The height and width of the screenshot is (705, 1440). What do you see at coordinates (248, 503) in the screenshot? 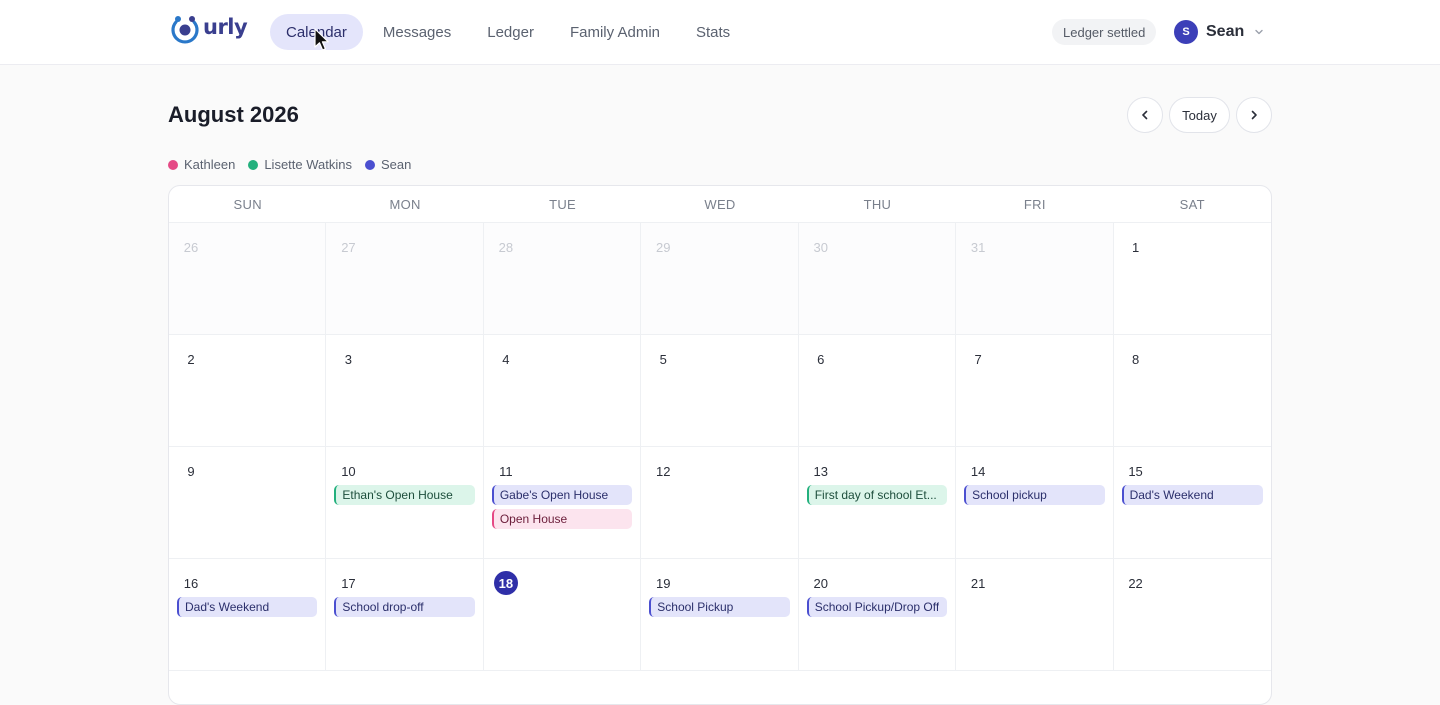
I see `day-cell: 9` at bounding box center [248, 503].